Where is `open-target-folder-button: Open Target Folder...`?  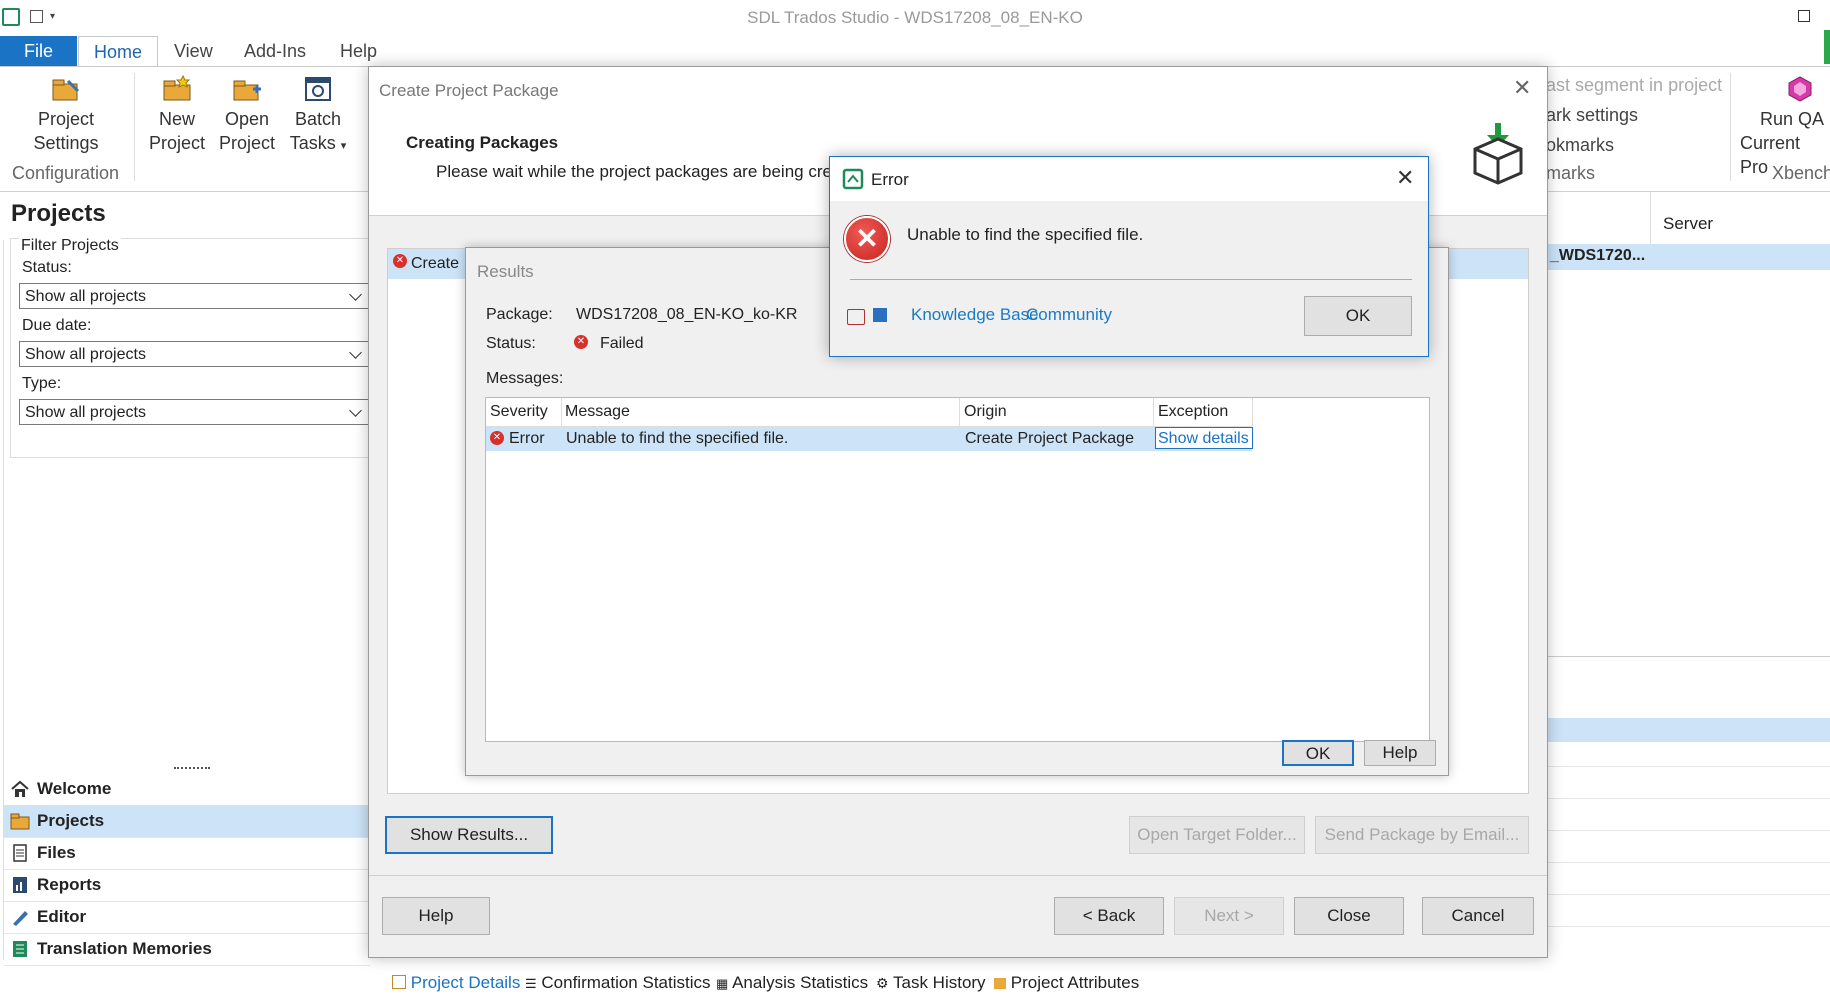
open-target-folder-button: Open Target Folder... is located at coordinates (1217, 835).